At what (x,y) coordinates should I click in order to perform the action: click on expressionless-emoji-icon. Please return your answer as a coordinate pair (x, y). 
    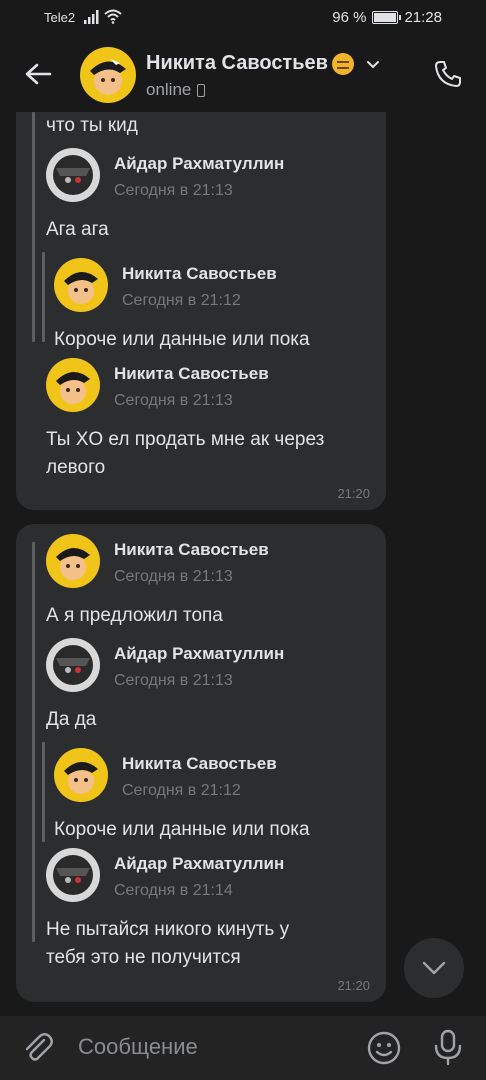
    Looking at the image, I should click on (342, 63).